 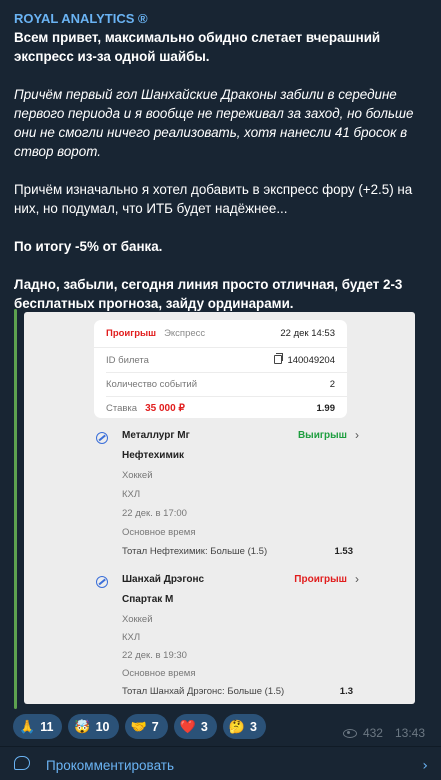 I want to click on bet-status: Проигрыш, so click(x=131, y=333).